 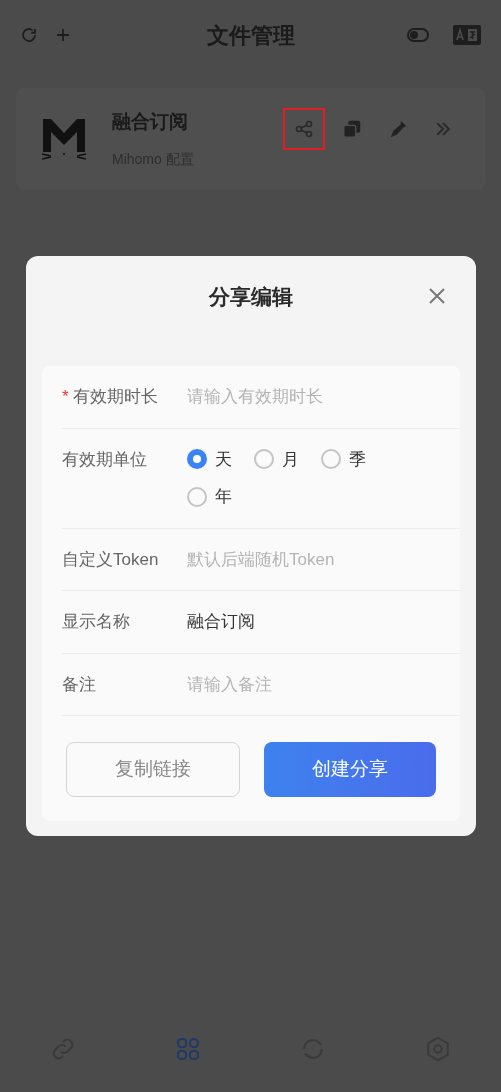 I want to click on radio-option: 年, so click(x=209, y=497).